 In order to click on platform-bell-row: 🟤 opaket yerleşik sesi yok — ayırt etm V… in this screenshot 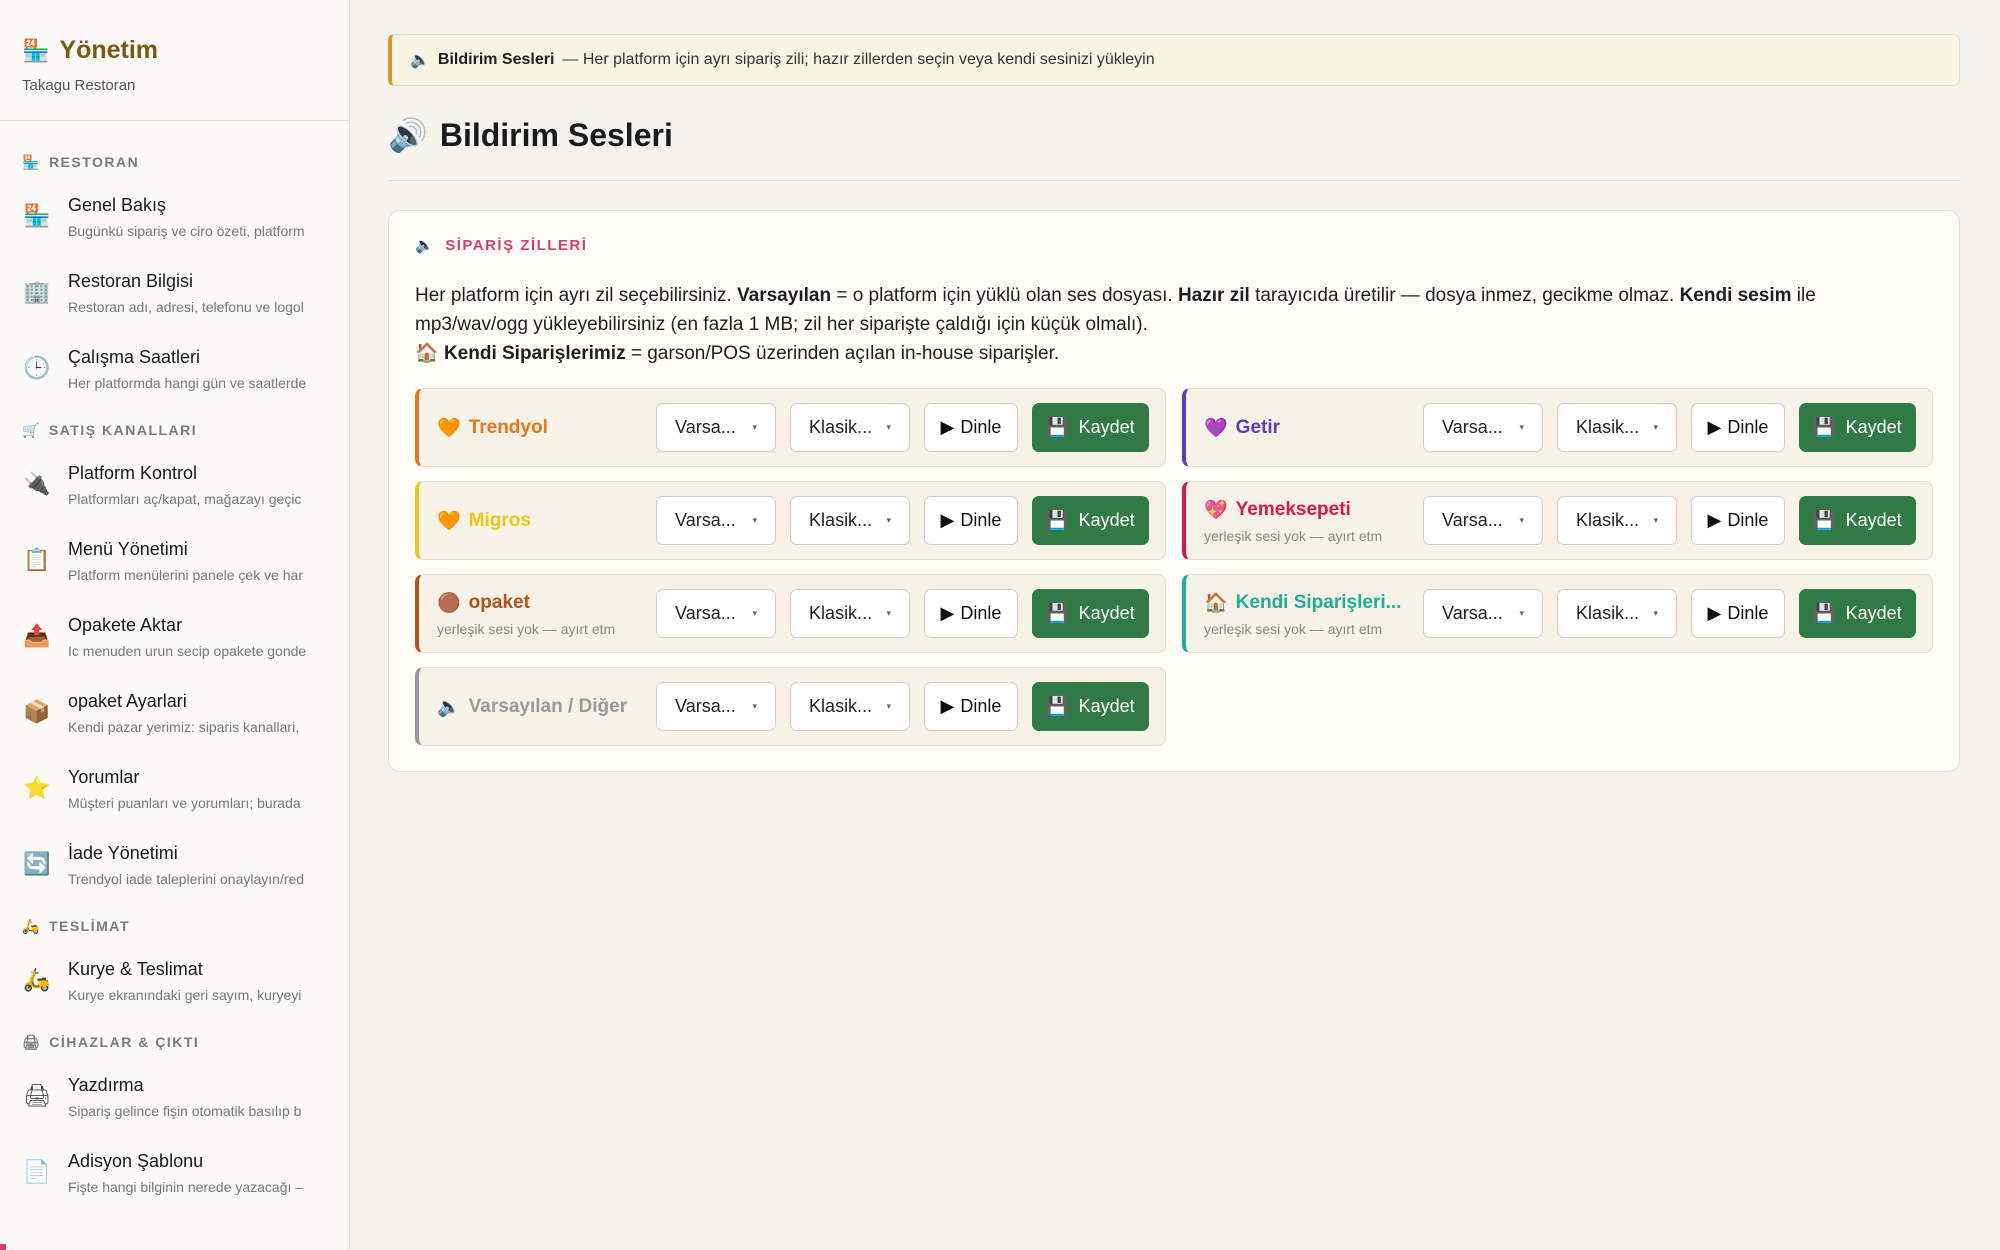, I will do `click(790, 613)`.